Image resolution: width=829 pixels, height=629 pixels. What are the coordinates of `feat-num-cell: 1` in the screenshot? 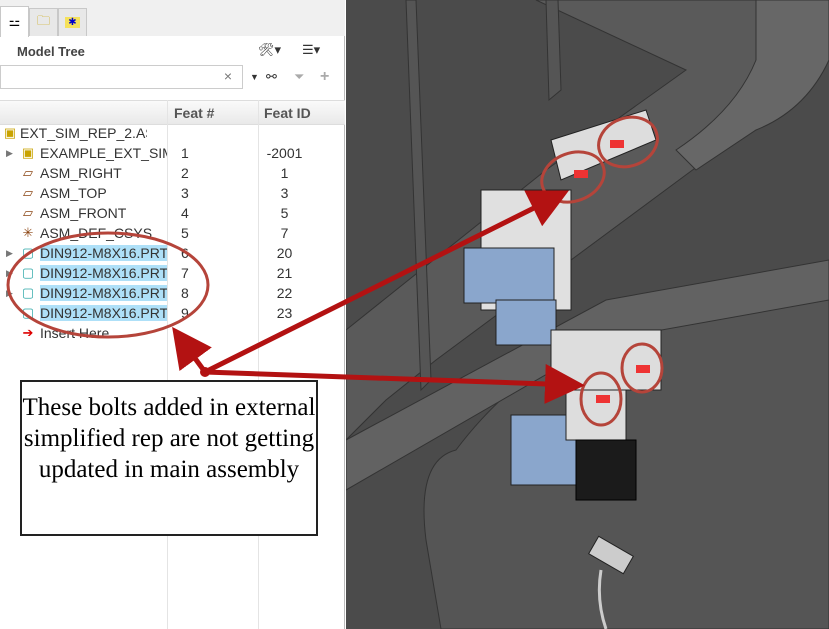 It's located at (185, 153).